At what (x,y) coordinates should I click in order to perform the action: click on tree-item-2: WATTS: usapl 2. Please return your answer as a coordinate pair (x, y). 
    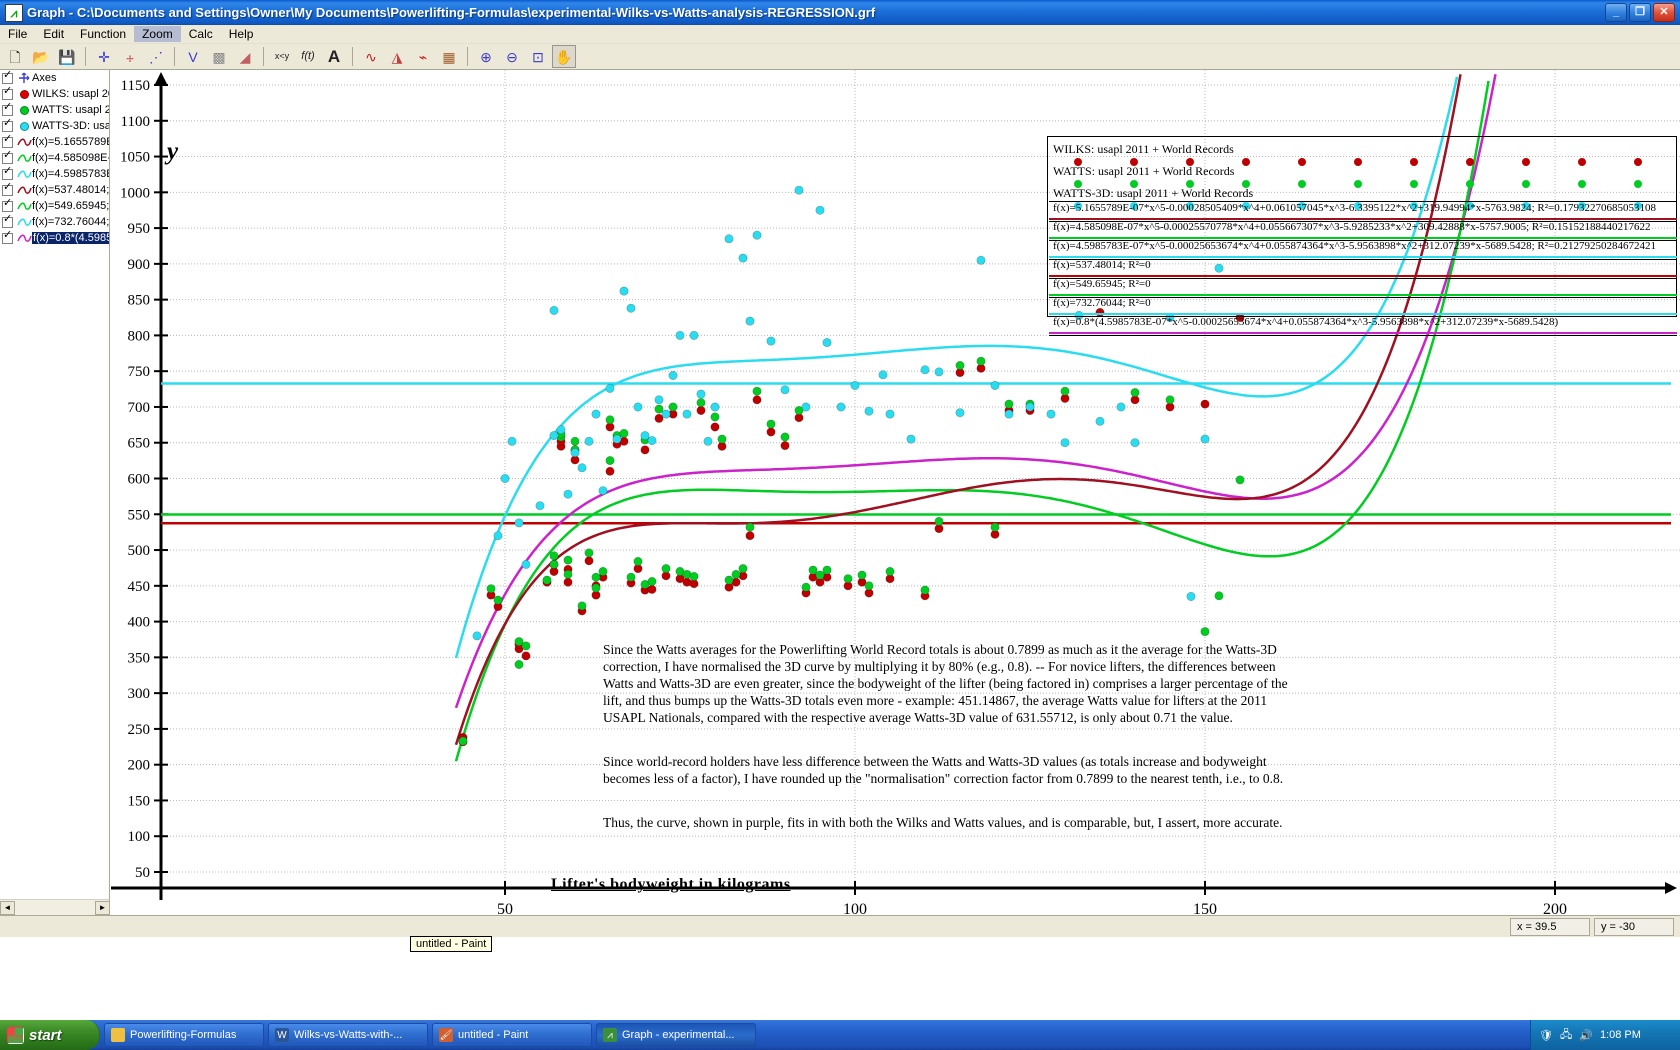
    Looking at the image, I should click on (54, 110).